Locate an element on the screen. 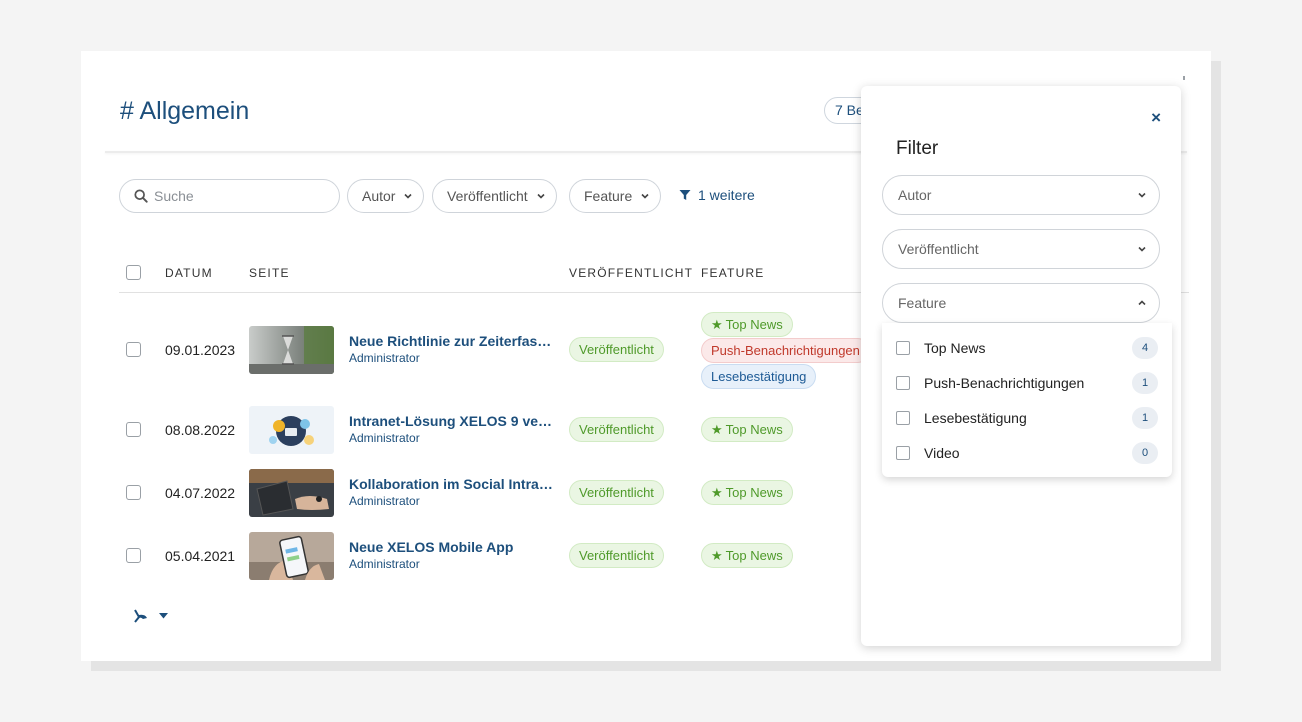 The height and width of the screenshot is (722, 1302). caret-down-icon is located at coordinates (163, 616).